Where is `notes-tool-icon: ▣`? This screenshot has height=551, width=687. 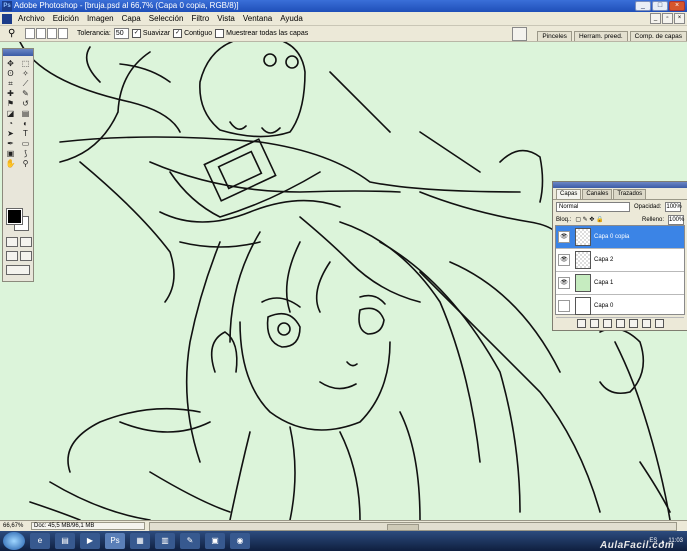
notes-tool-icon: ▣ is located at coordinates (10, 153).